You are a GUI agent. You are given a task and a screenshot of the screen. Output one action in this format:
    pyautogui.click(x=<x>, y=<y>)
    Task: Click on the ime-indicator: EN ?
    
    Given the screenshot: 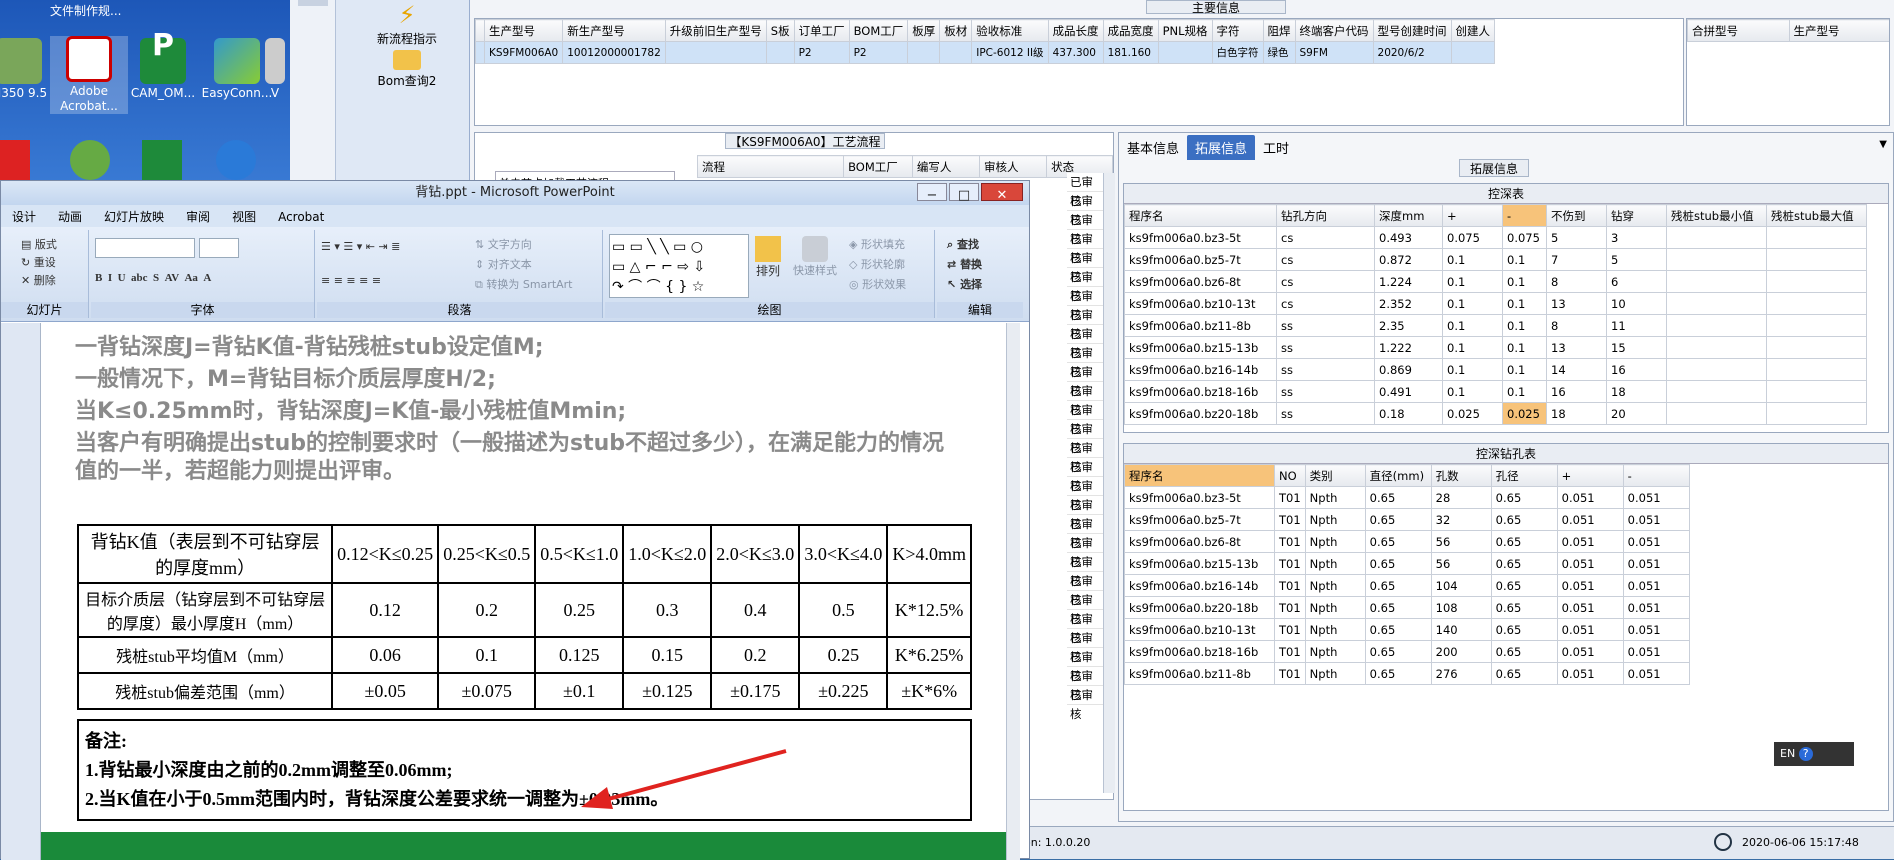 What is the action you would take?
    pyautogui.click(x=1814, y=754)
    